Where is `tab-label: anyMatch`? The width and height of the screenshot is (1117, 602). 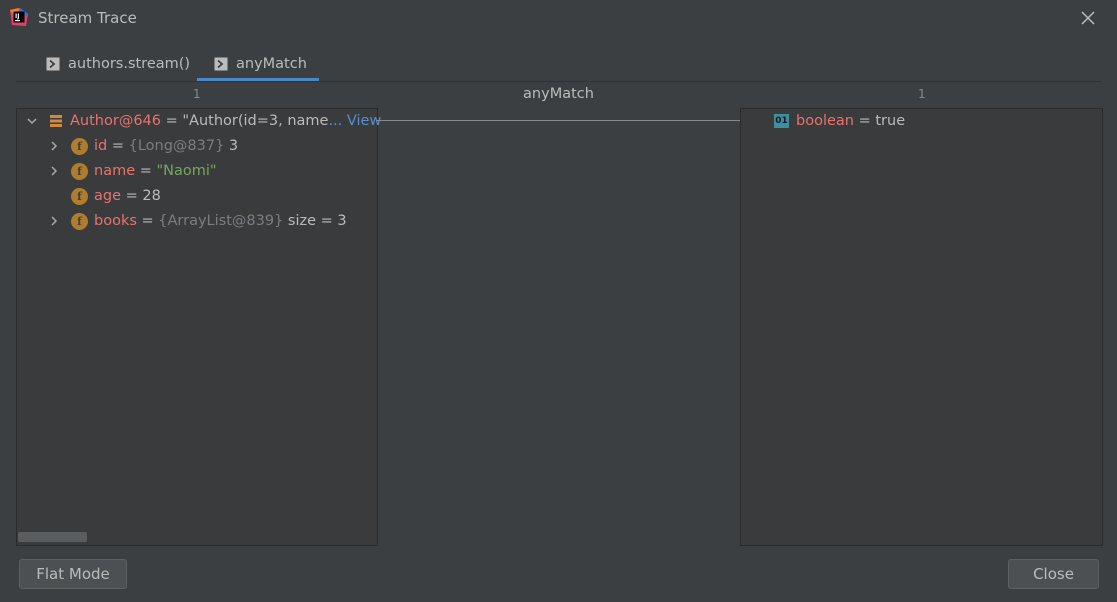
tab-label: anyMatch is located at coordinates (271, 64).